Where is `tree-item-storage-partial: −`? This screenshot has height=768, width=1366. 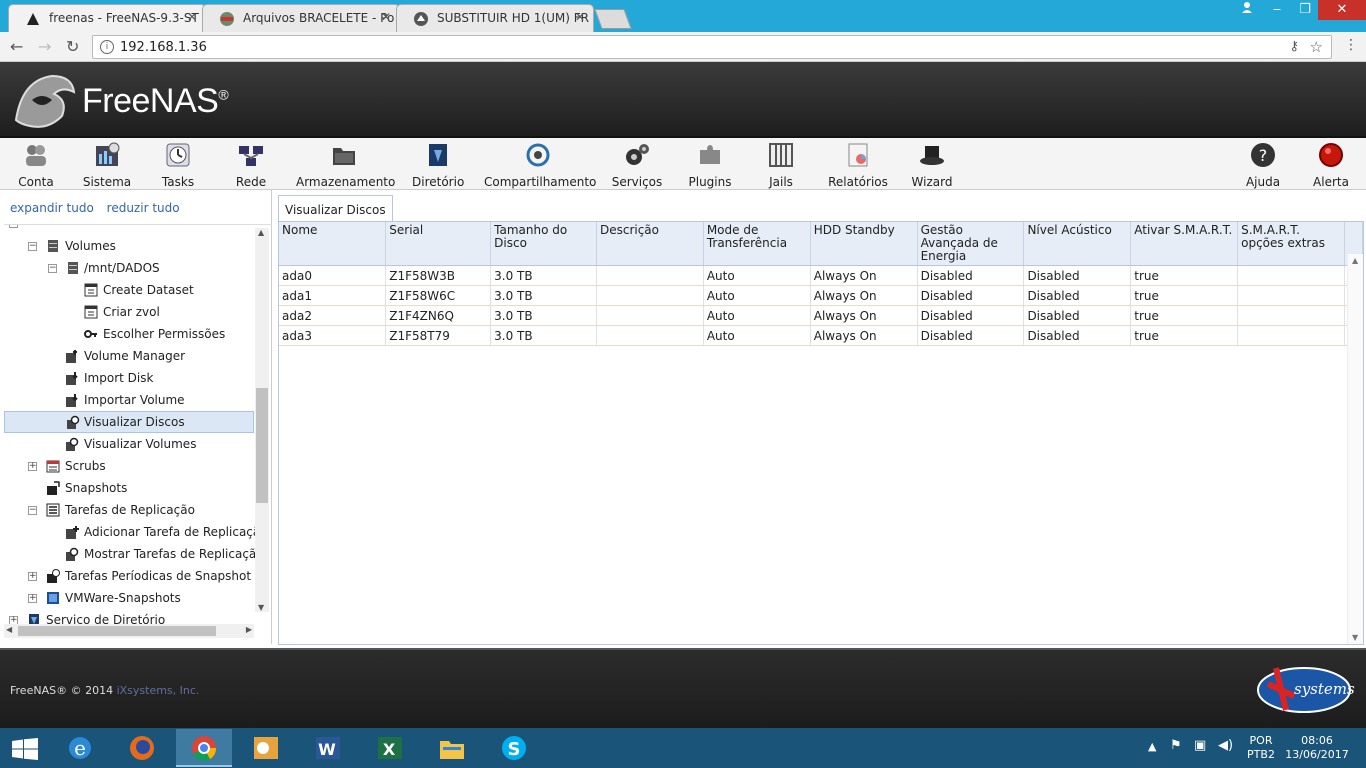 tree-item-storage-partial: − is located at coordinates (129, 230).